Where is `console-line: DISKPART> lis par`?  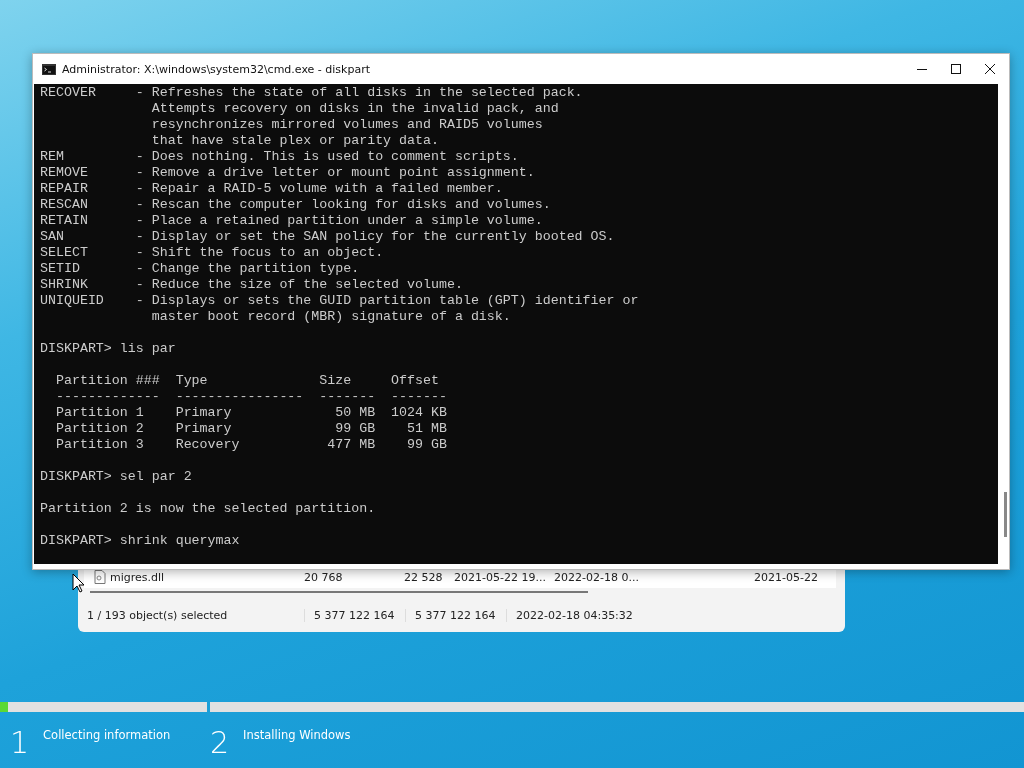
console-line: DISKPART> lis par is located at coordinates (108, 349).